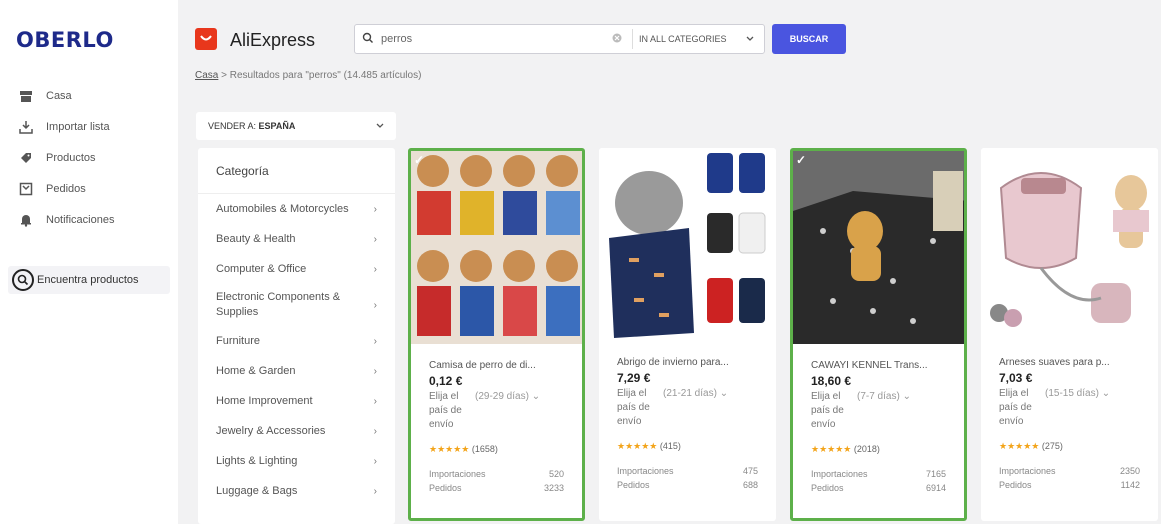 The image size is (1161, 524). What do you see at coordinates (484, 449) in the screenshot?
I see `rating-count: (1658)` at bounding box center [484, 449].